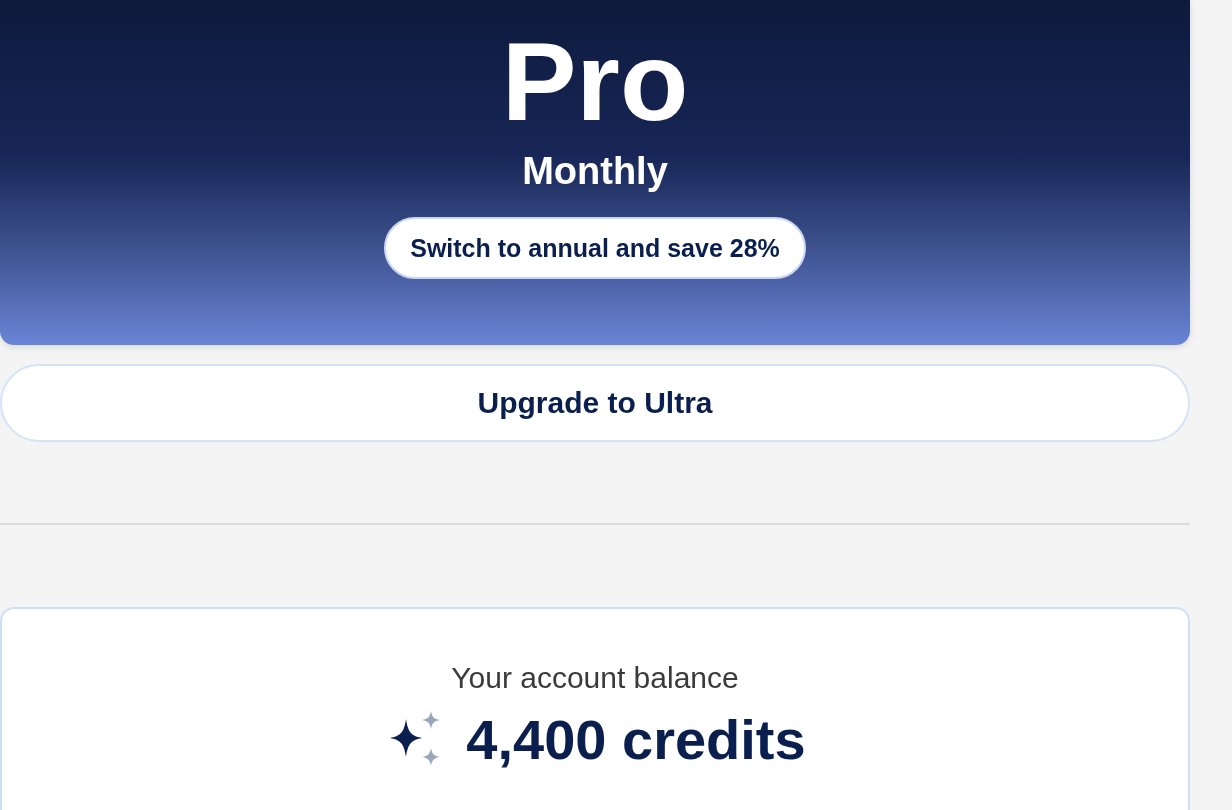 Image resolution: width=1232 pixels, height=810 pixels. Describe the element at coordinates (636, 739) in the screenshot. I see `credit-balance: 4,400 credits` at that location.